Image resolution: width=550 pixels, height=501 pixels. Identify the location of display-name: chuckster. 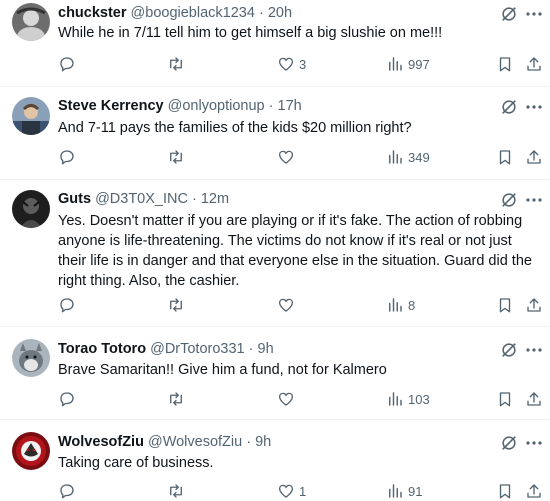
(92, 13).